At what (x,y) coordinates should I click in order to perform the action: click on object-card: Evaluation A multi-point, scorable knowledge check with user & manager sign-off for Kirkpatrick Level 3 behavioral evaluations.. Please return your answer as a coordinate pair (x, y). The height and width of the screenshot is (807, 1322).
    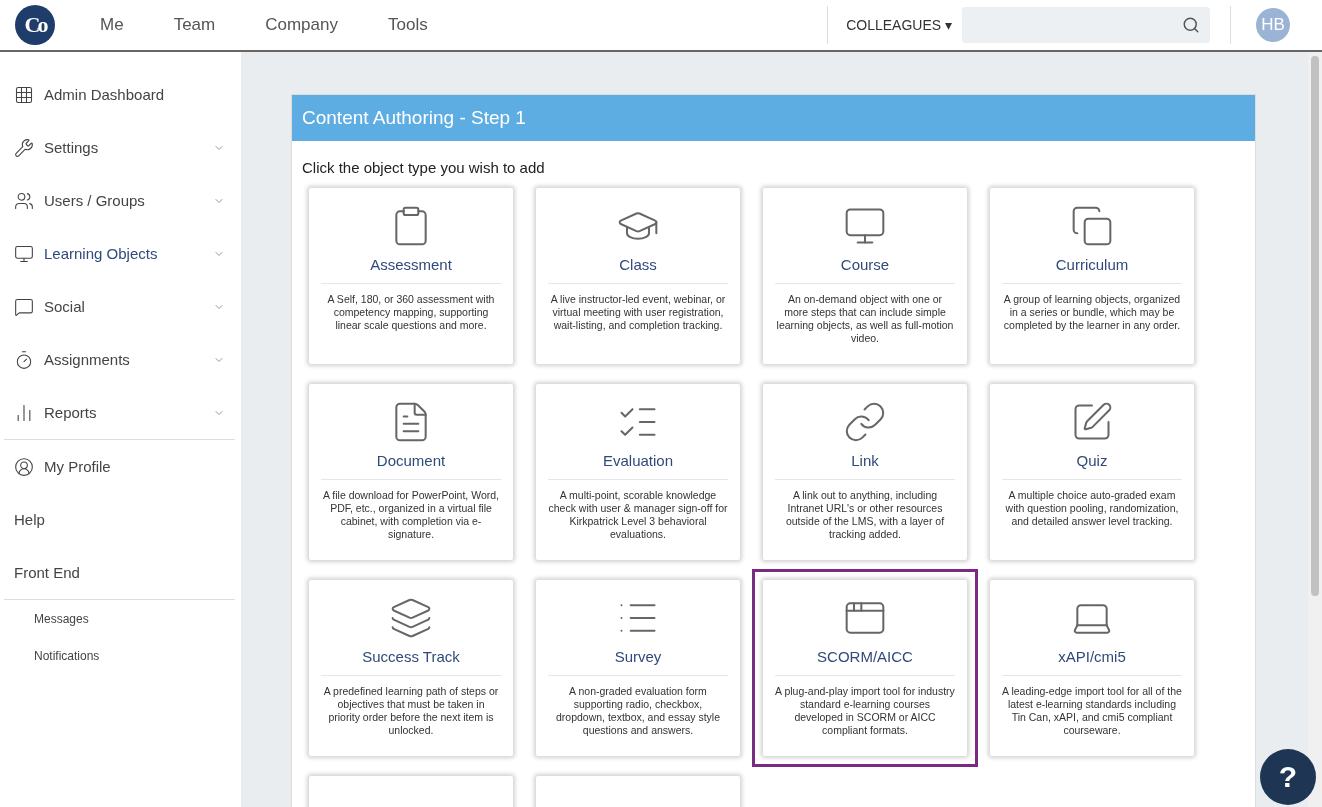
    Looking at the image, I should click on (638, 472).